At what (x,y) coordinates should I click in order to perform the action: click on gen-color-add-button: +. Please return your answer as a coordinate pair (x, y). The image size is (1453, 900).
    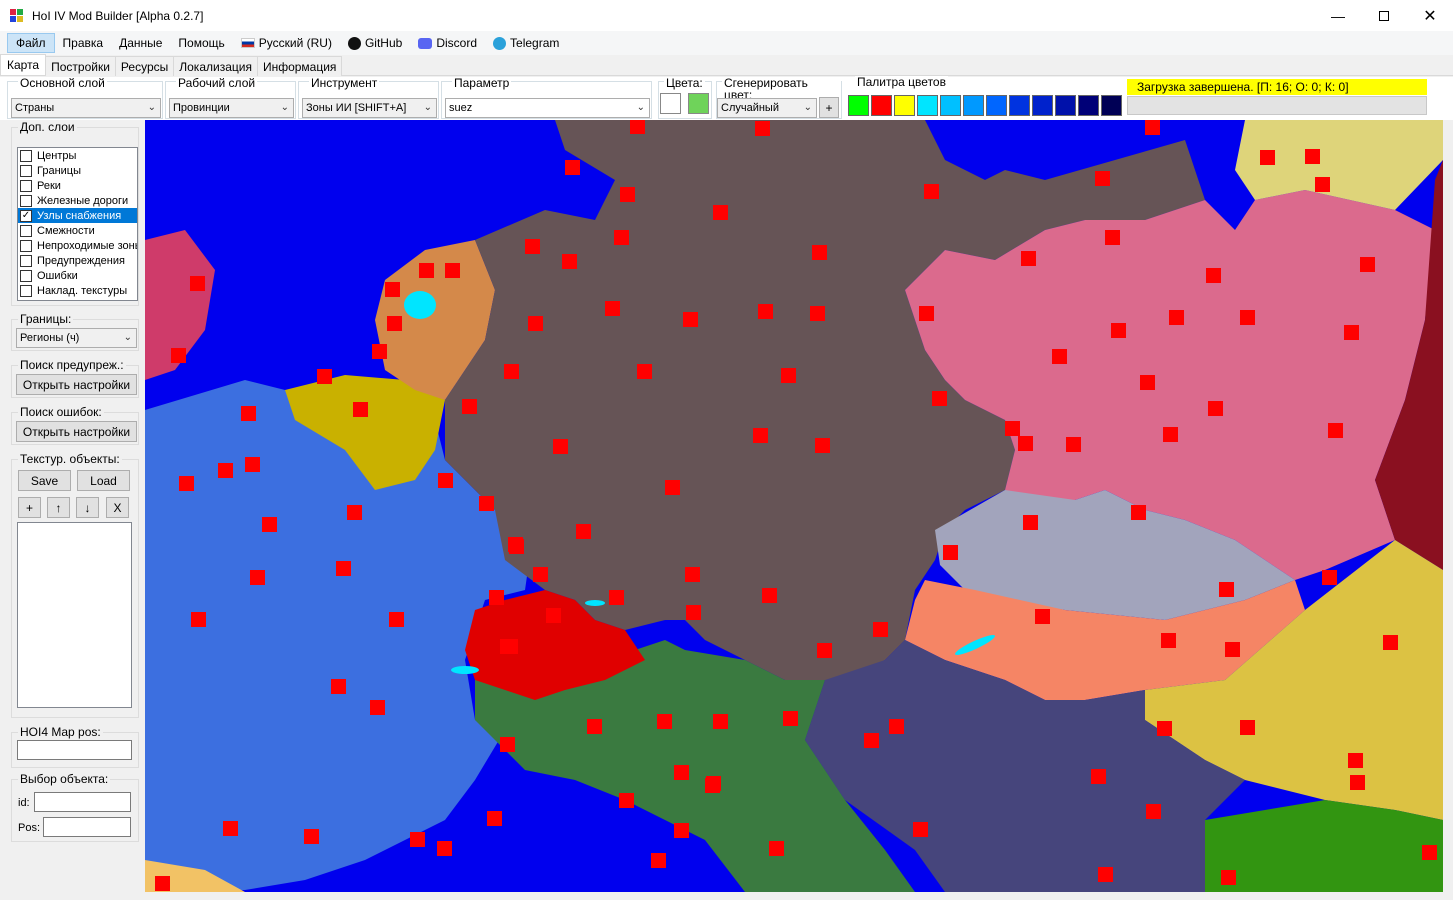
    Looking at the image, I should click on (829, 107).